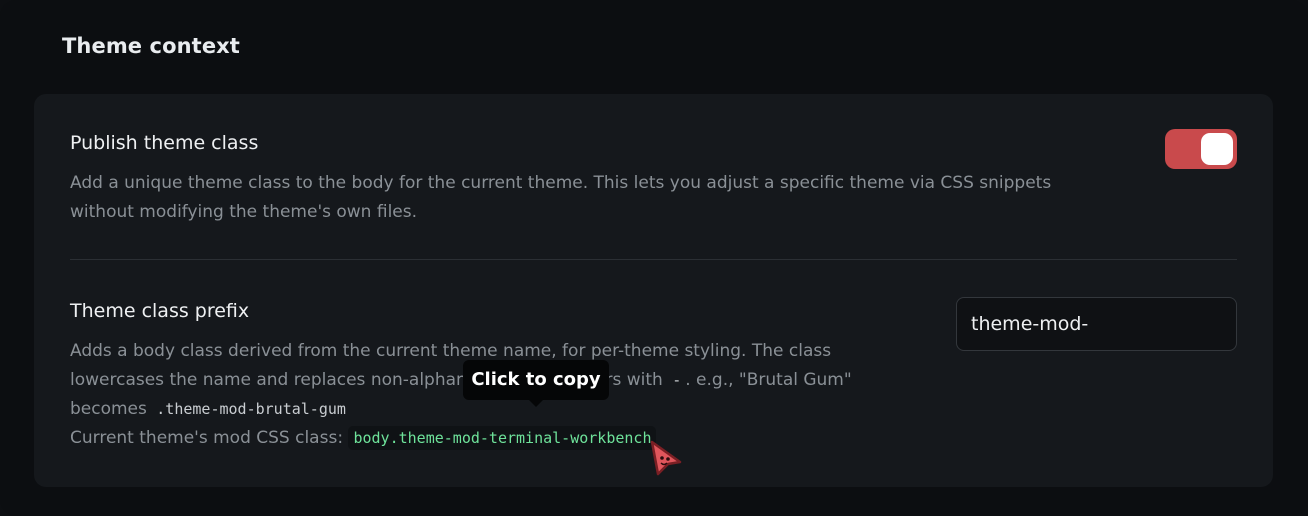 Image resolution: width=1308 pixels, height=516 pixels. Describe the element at coordinates (1096, 324) in the screenshot. I see `theme-class-prefix-input` at that location.